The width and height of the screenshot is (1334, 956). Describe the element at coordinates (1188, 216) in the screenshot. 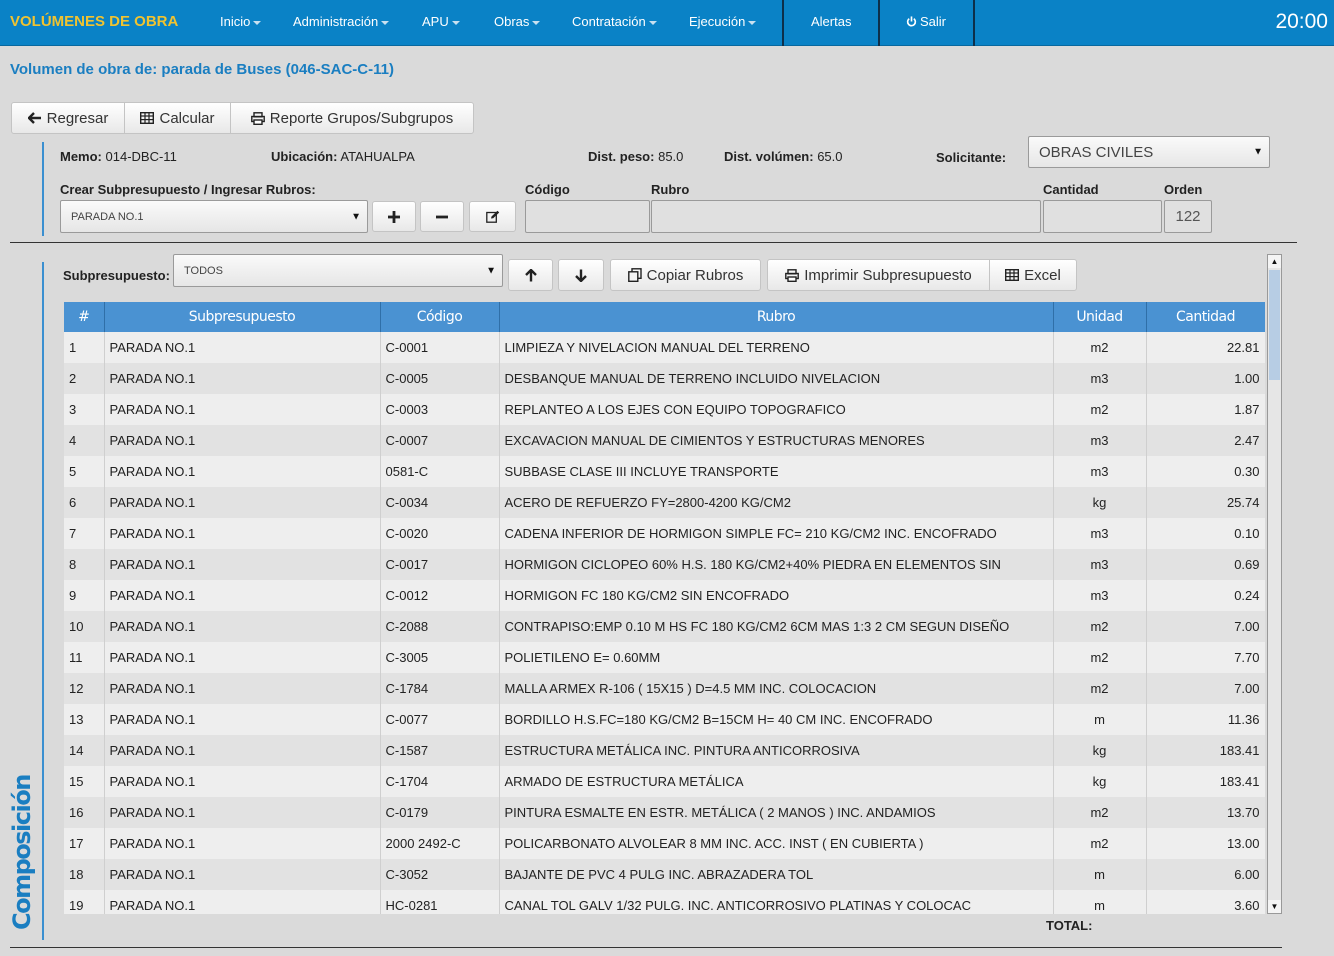

I see `orden-input: 122` at that location.